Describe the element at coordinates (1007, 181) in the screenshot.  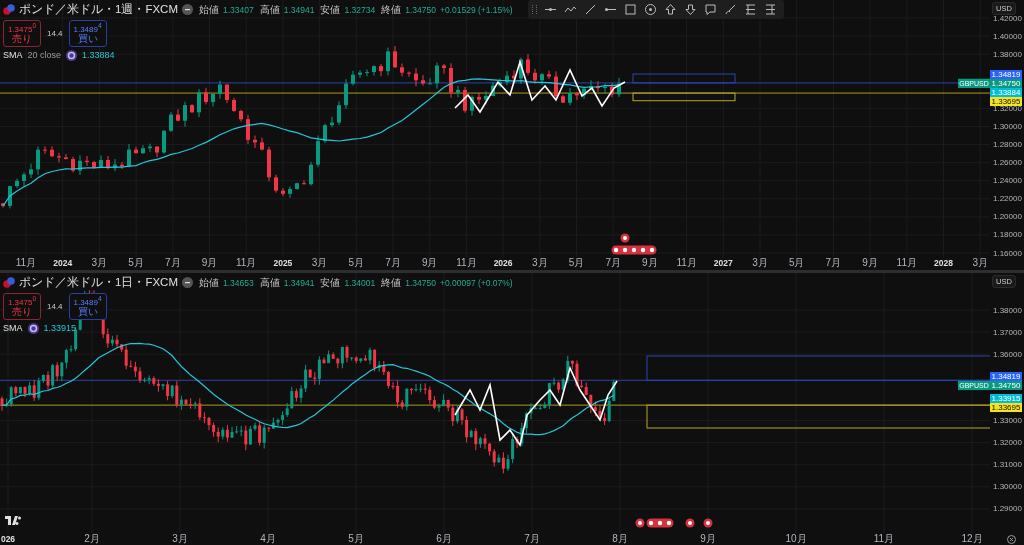
I see `price-tick-label: 1.24000` at that location.